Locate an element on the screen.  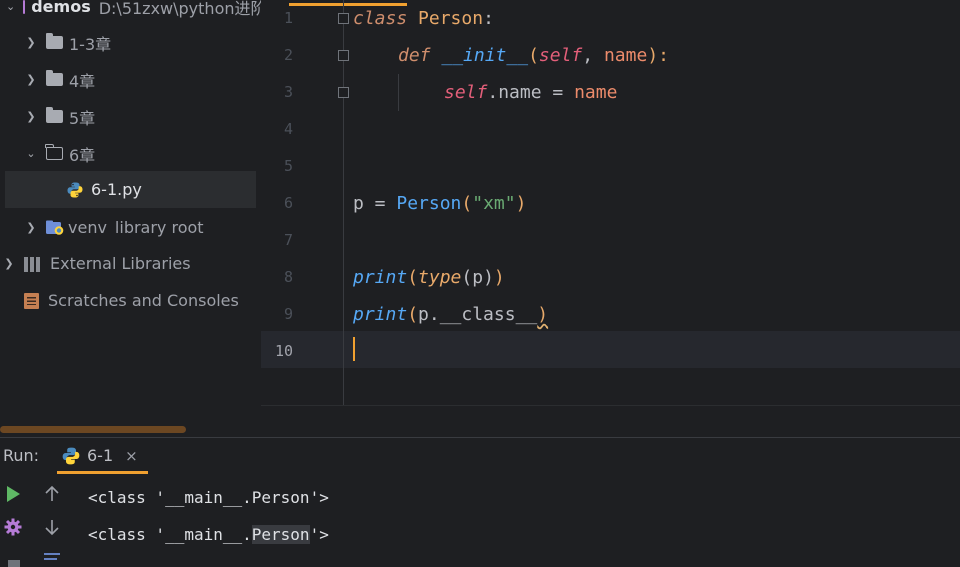
line-number: 6 is located at coordinates (288, 203).